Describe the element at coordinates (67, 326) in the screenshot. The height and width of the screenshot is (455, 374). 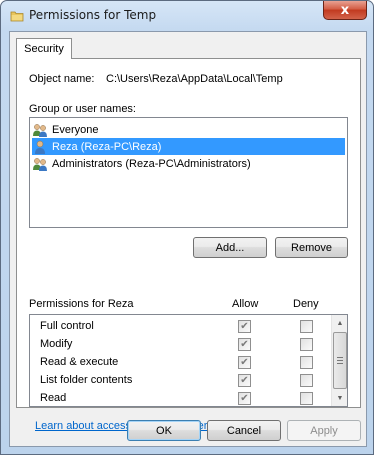
I see `permission-label: Full control` at that location.